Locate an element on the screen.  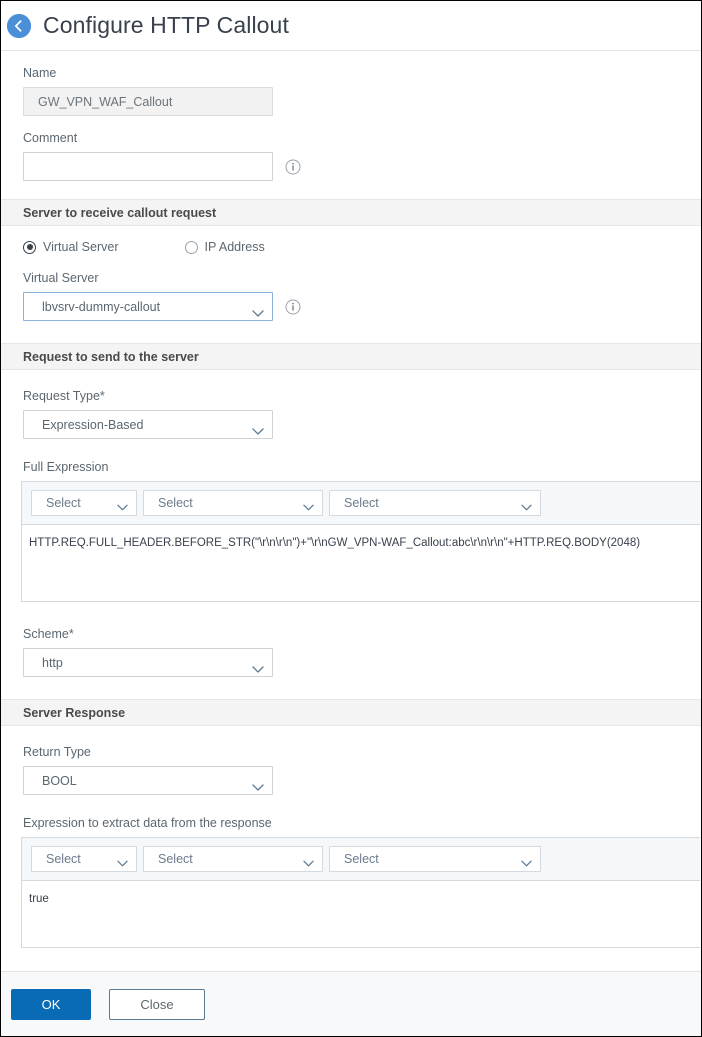
comment-input is located at coordinates (148, 166).